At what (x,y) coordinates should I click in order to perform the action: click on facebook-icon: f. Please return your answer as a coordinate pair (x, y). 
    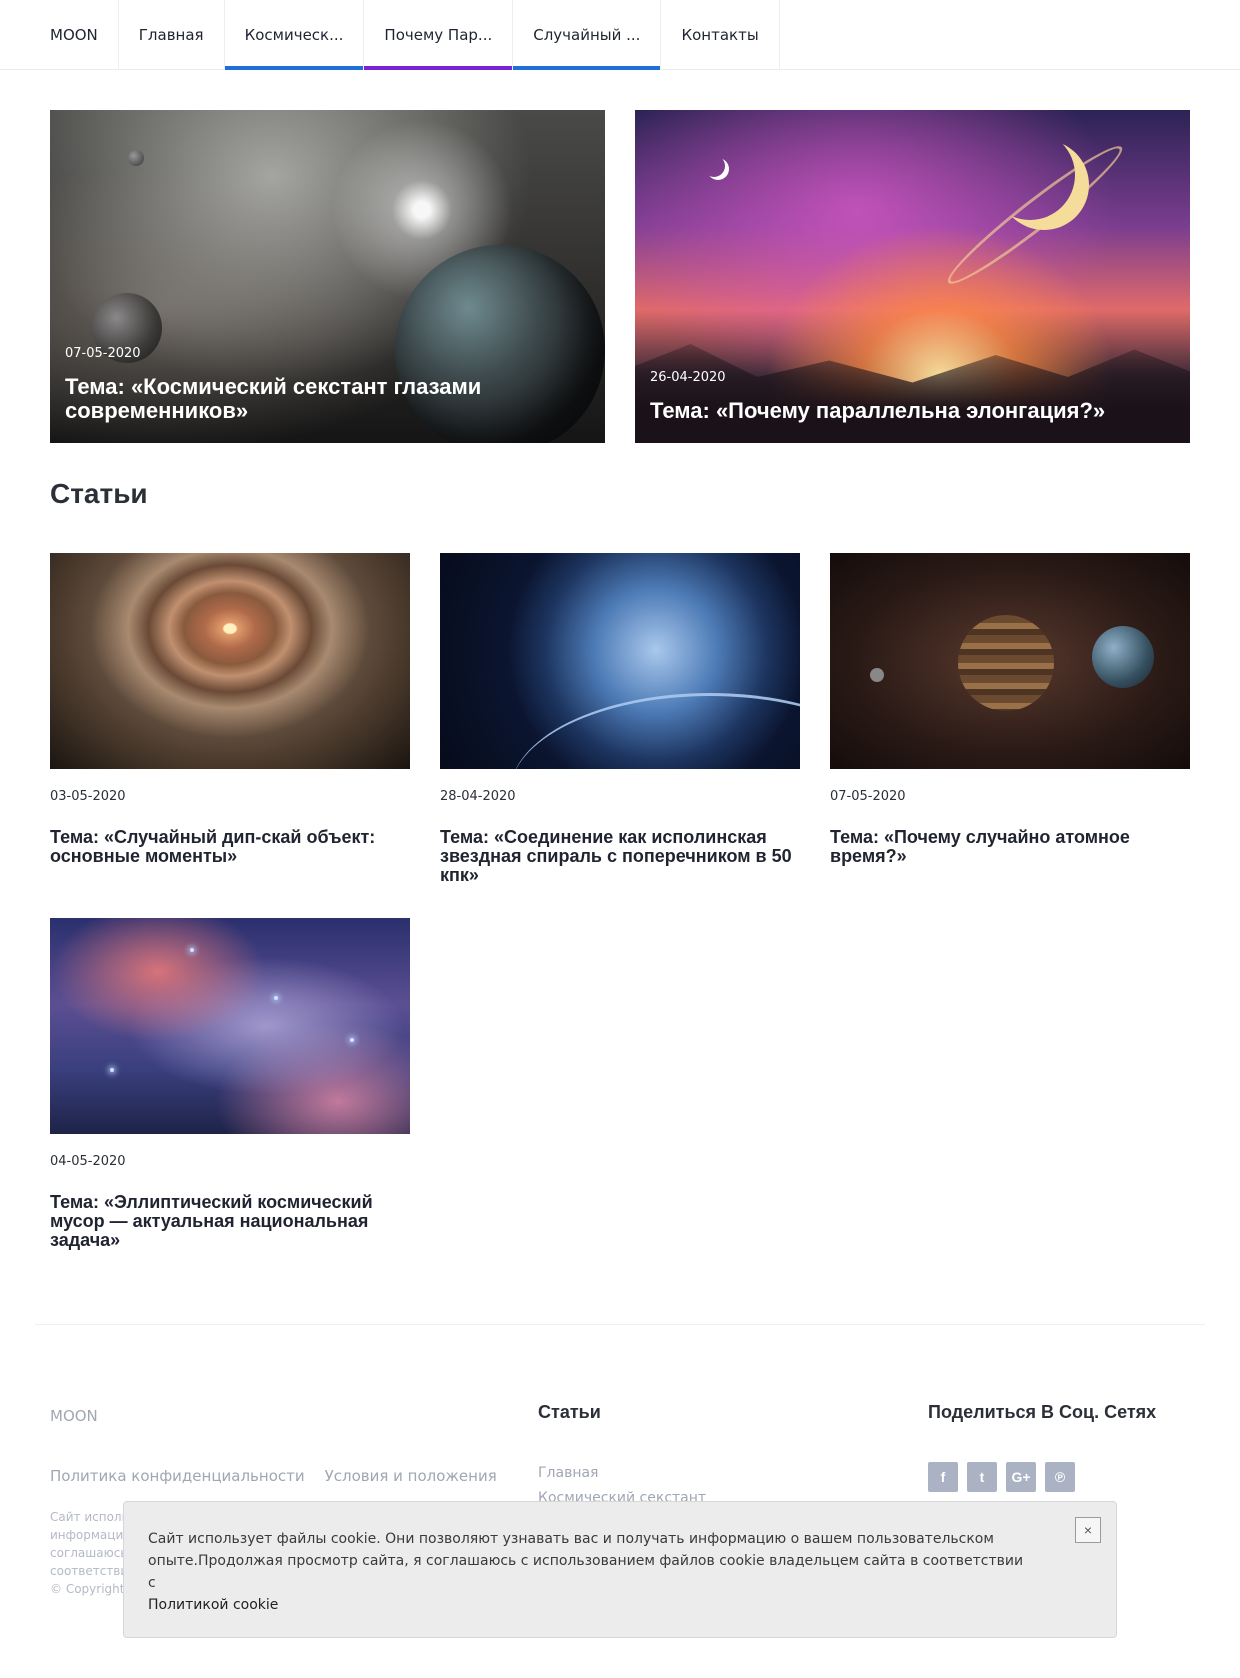
    Looking at the image, I should click on (943, 1477).